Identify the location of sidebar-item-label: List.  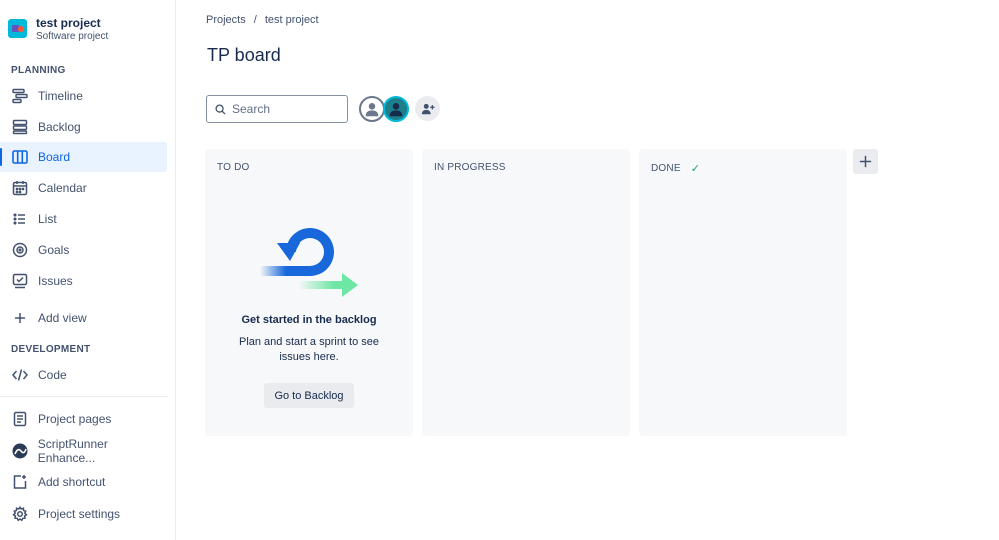
(47, 219).